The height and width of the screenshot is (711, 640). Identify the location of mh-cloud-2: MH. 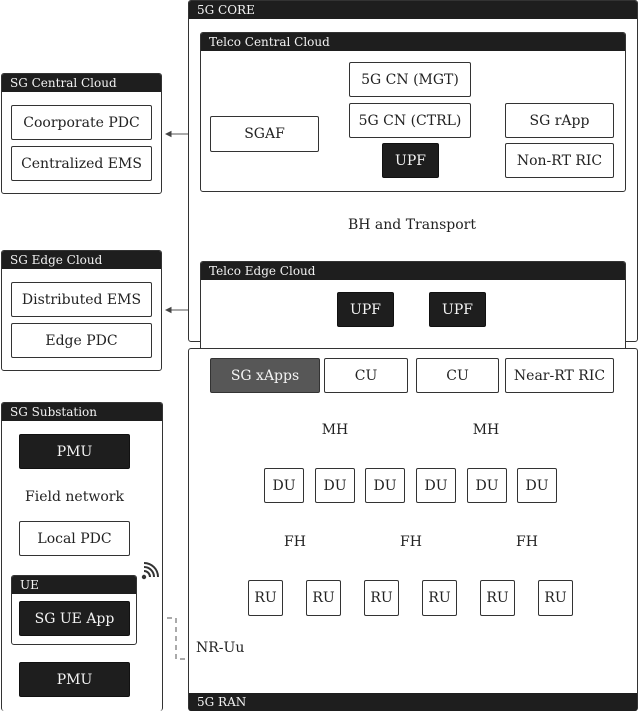
(486, 430).